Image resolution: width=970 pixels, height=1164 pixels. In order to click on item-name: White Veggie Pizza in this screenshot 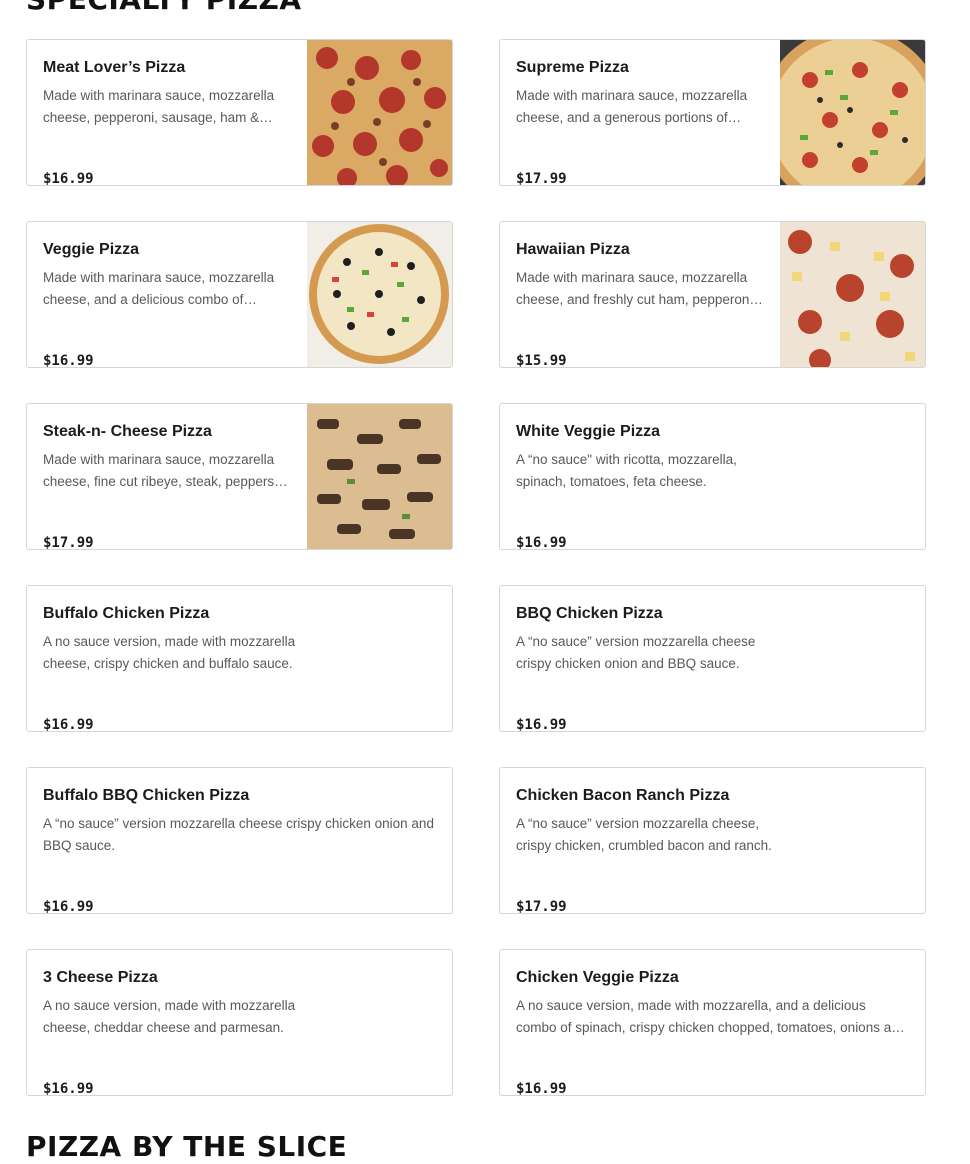, I will do `click(588, 431)`.